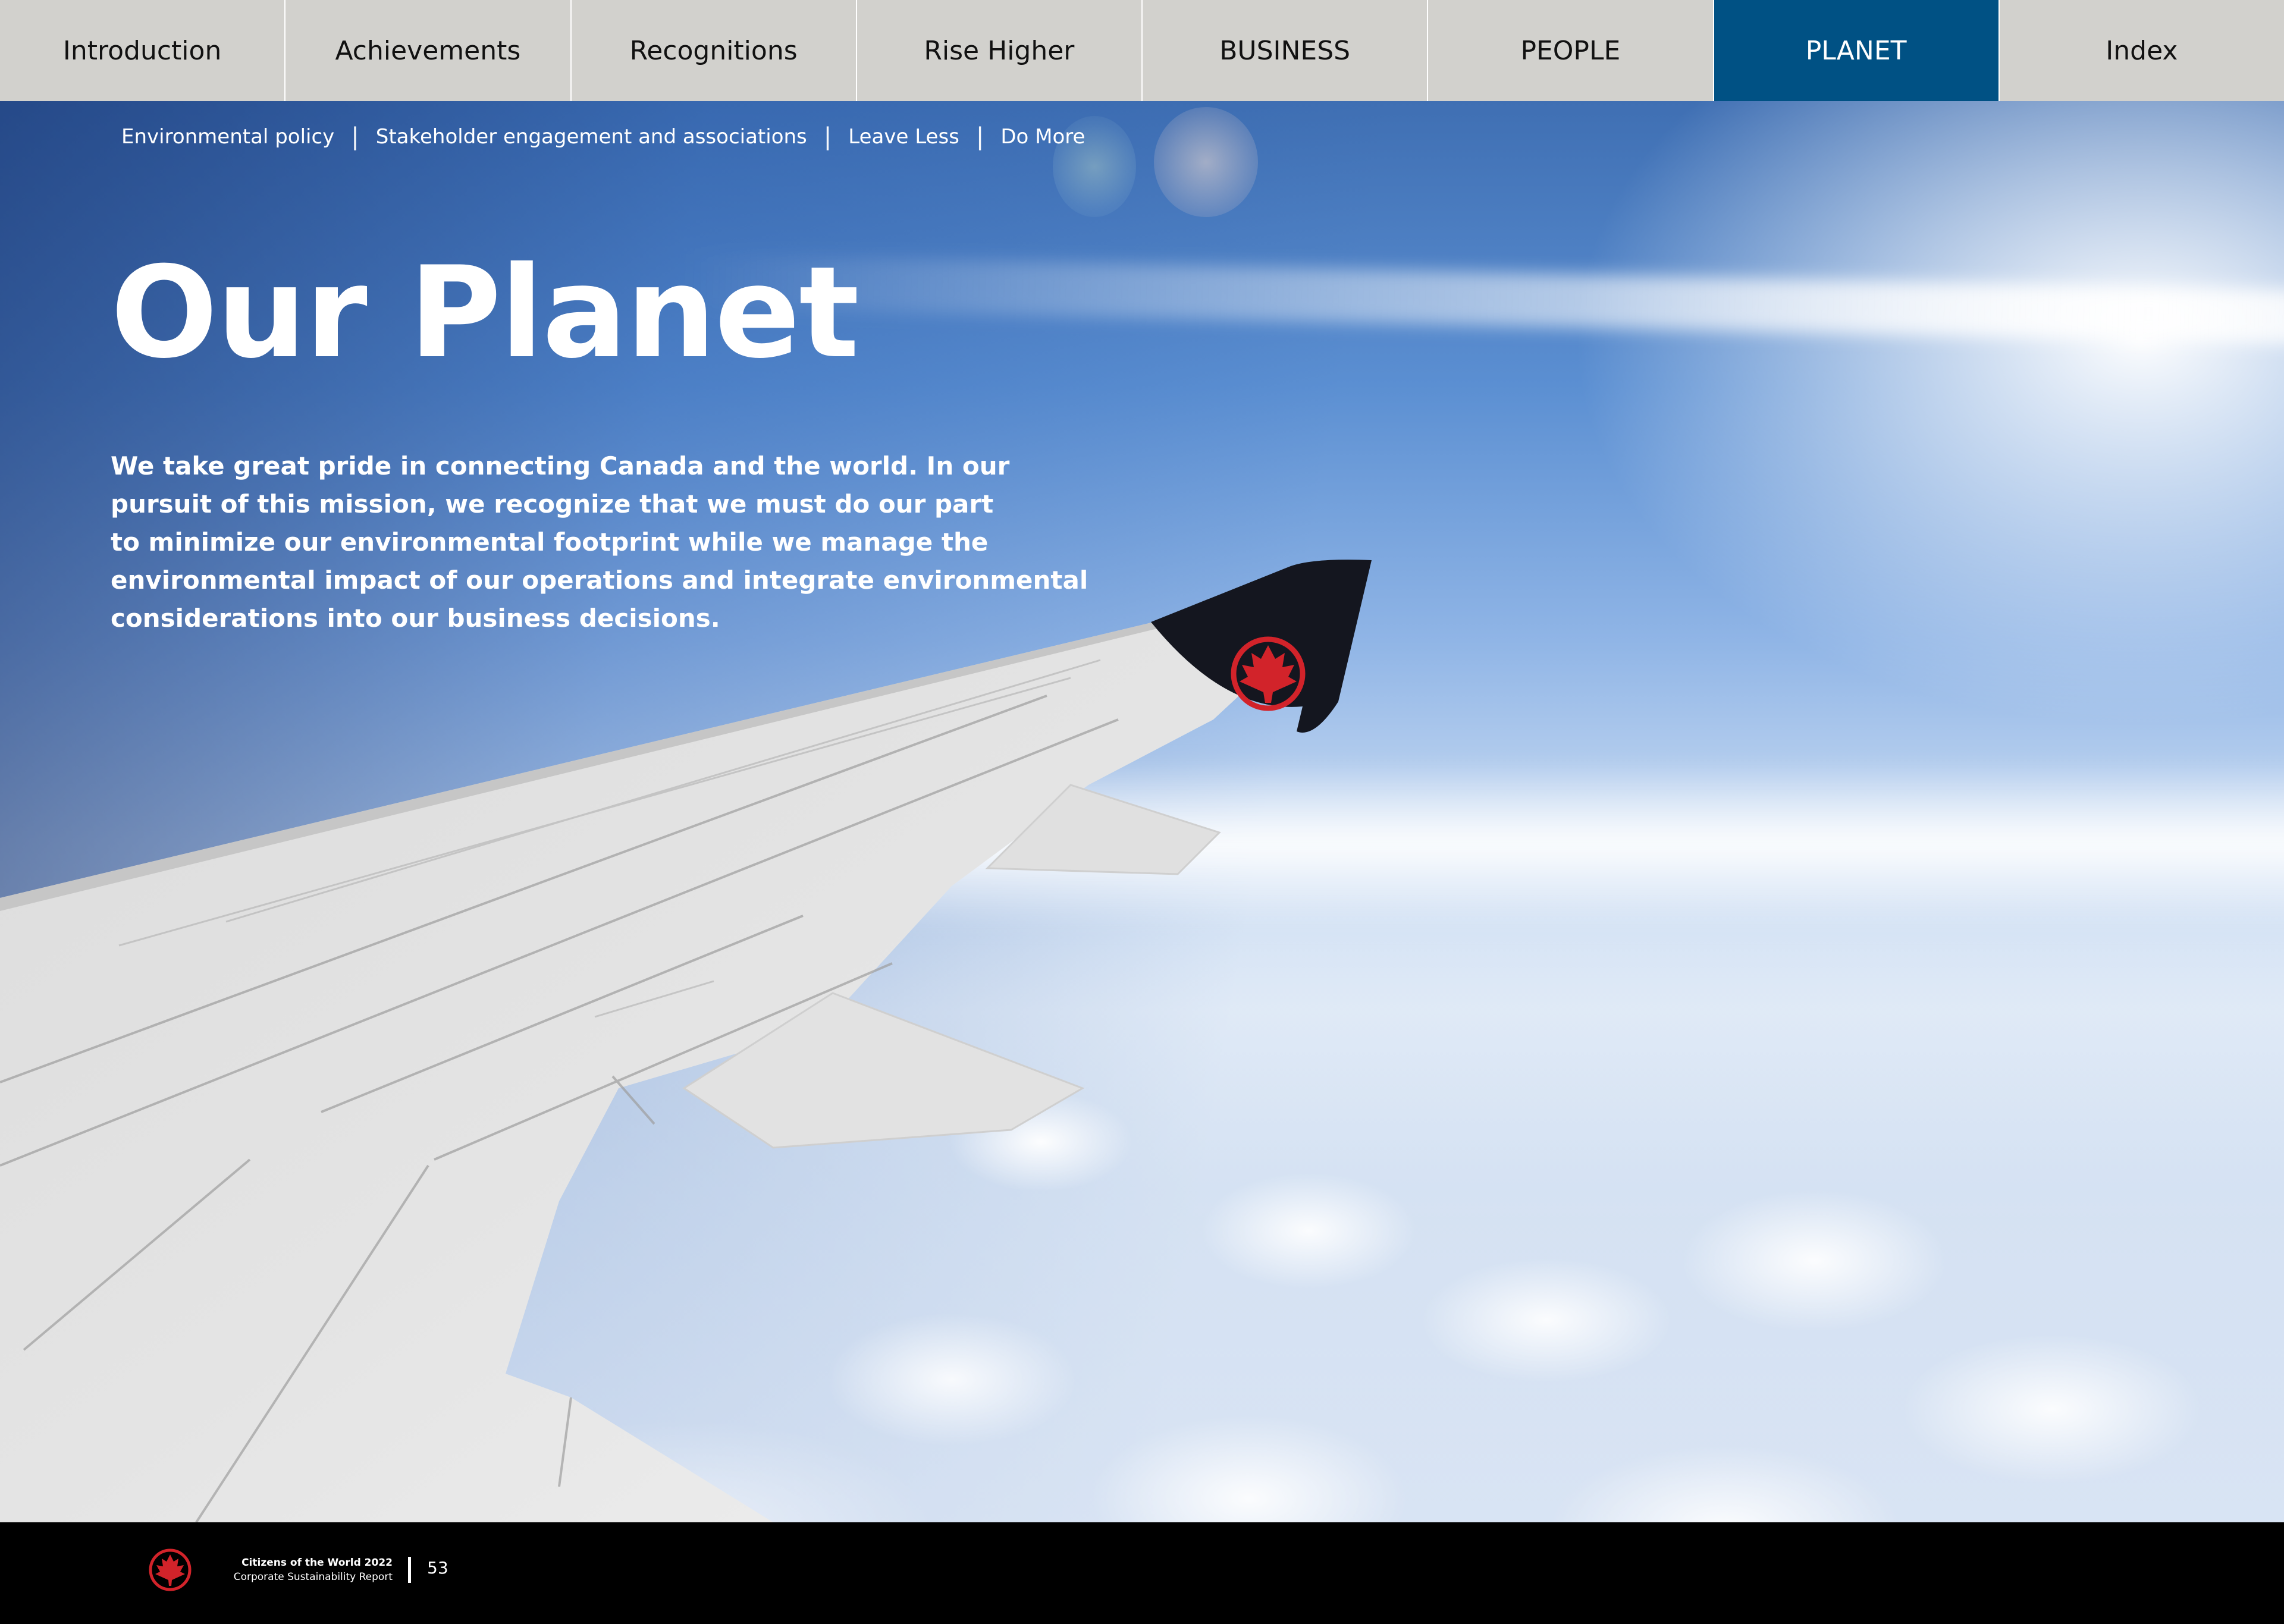 This screenshot has height=1624, width=2284. I want to click on report-title: Citizens of the World 2022, so click(317, 1563).